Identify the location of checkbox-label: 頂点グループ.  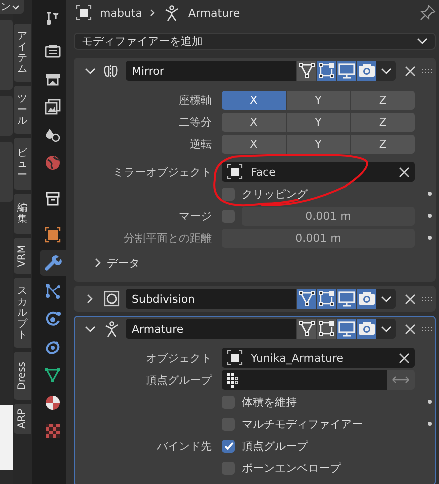
(275, 446).